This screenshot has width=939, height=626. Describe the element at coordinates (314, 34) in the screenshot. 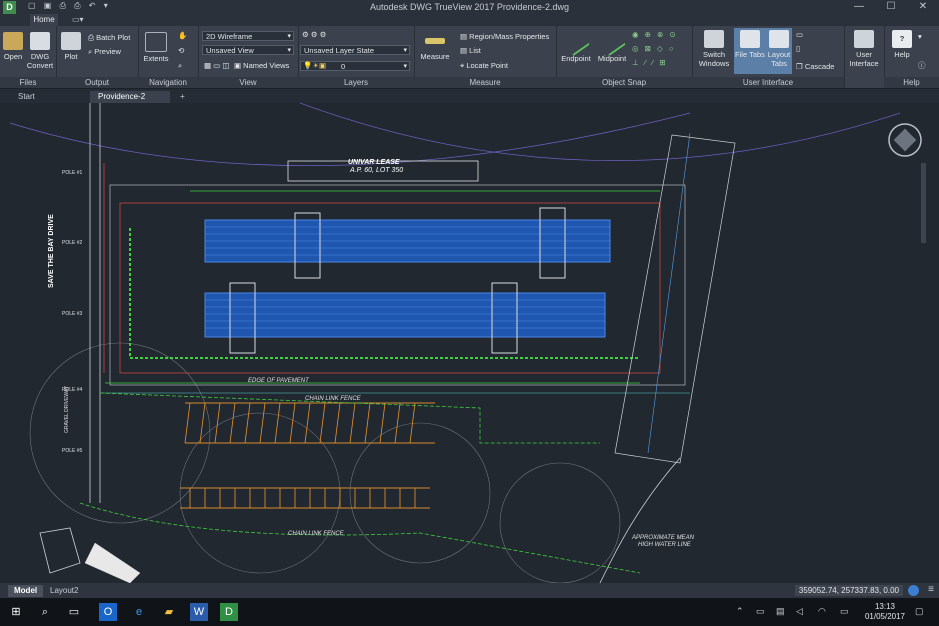

I see `layer-tool-icons: ⚙ ⚙ ⚙` at that location.